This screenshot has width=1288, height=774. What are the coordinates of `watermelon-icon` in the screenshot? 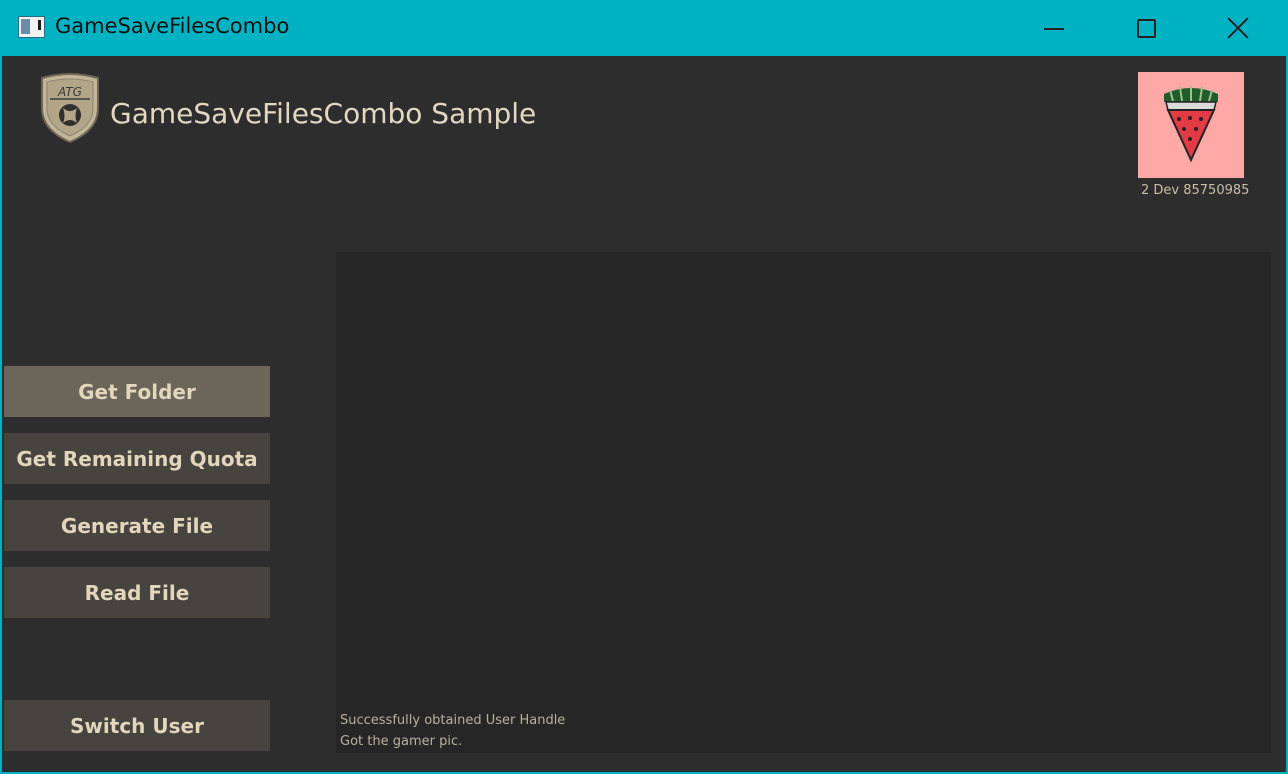 It's located at (1191, 124).